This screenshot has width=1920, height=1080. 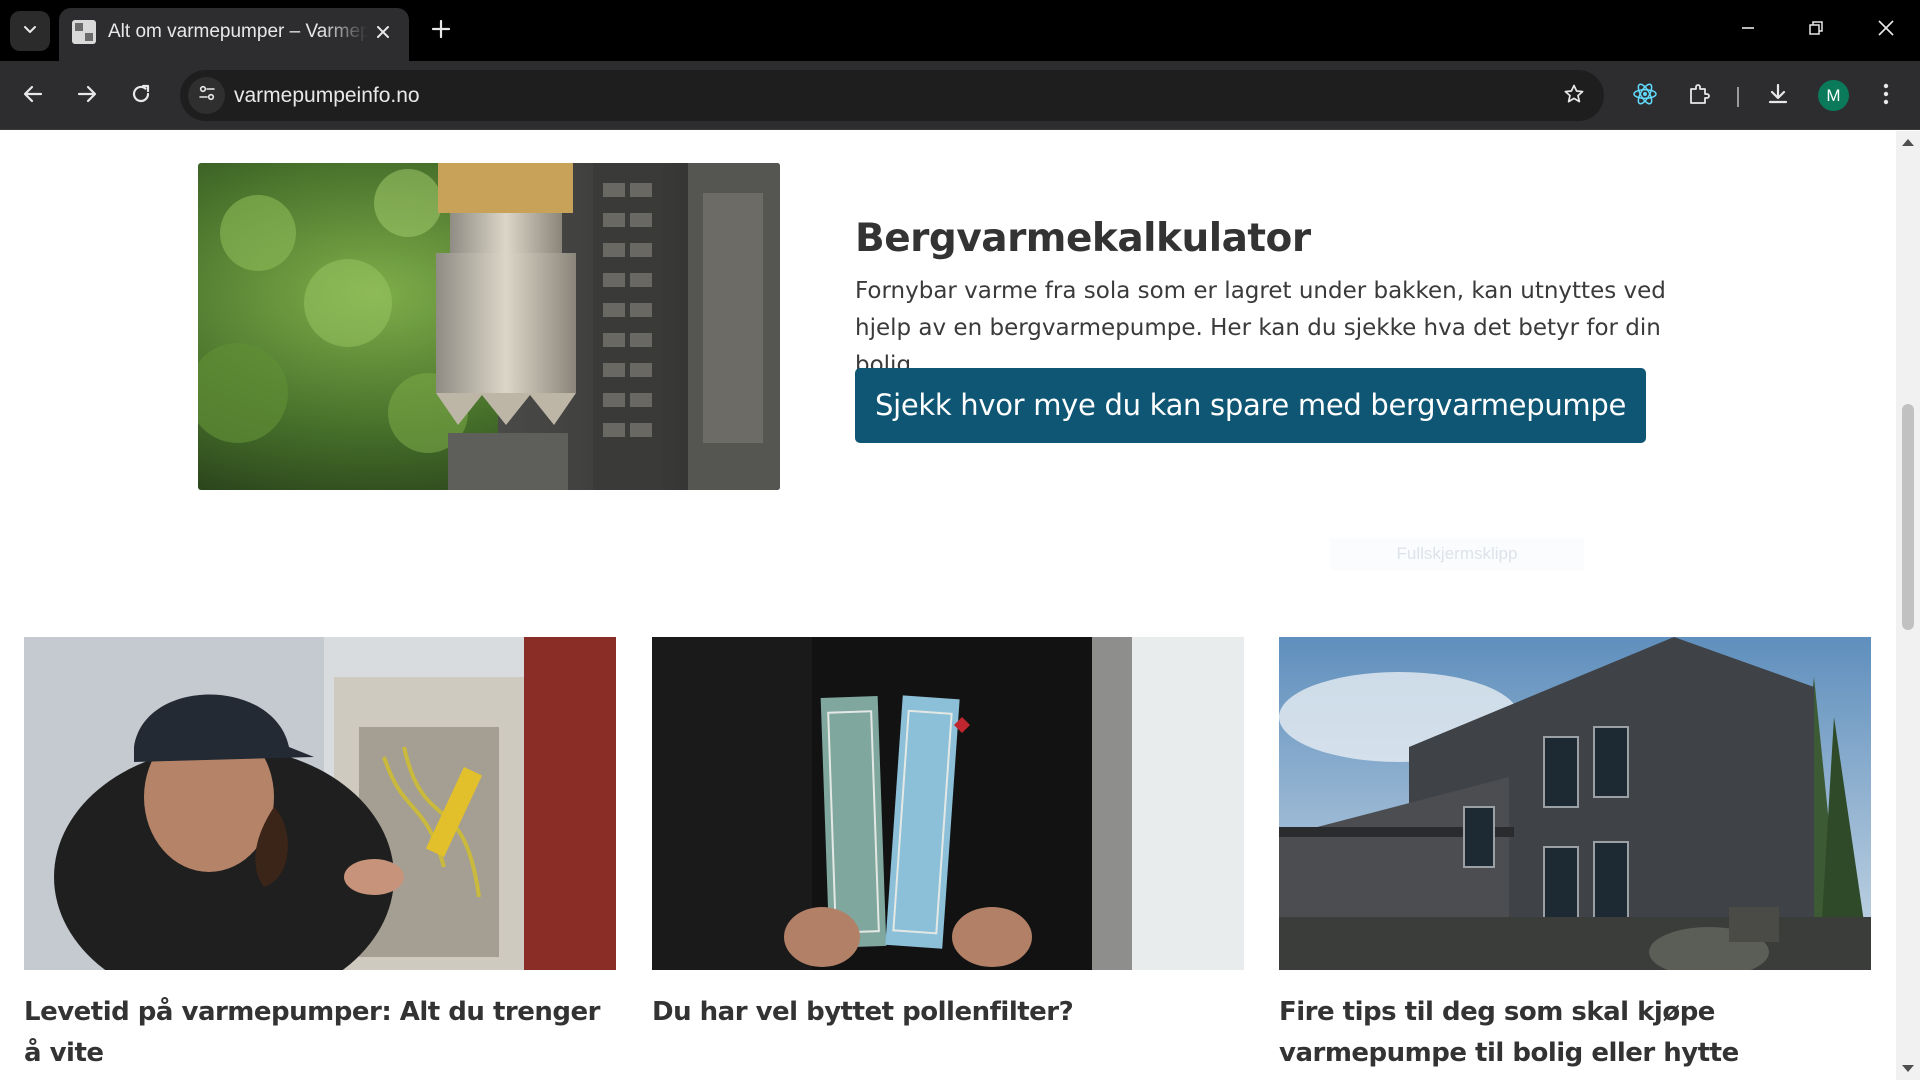 I want to click on scrollbar-thumb, so click(x=1908, y=517).